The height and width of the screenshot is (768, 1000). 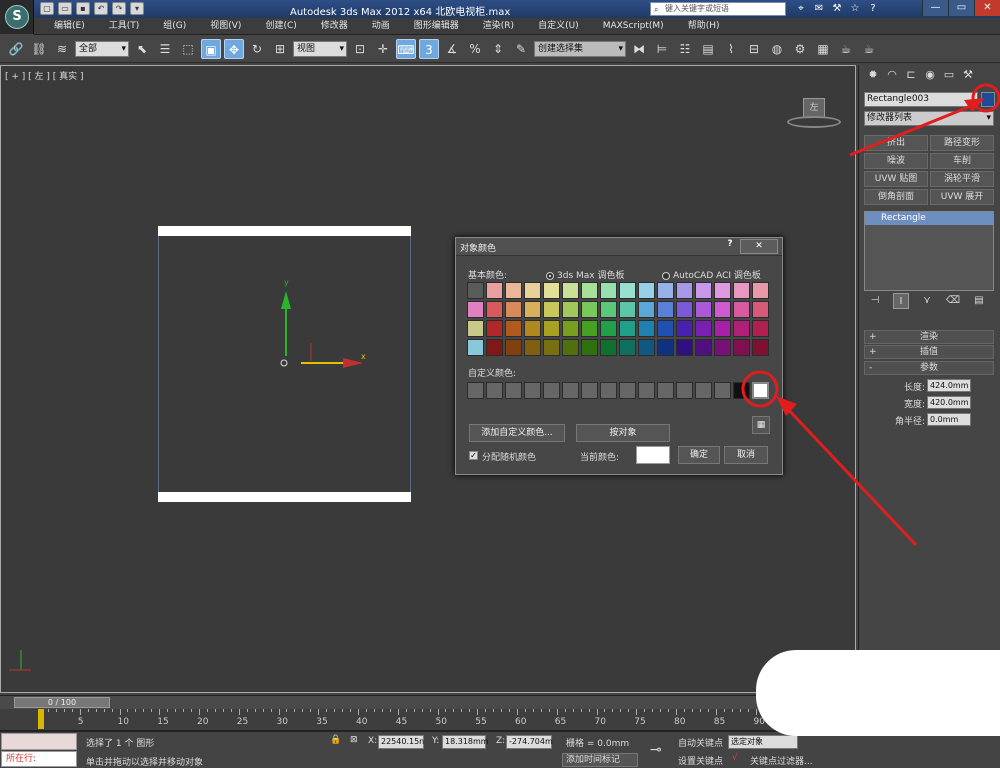 What do you see at coordinates (949, 402) in the screenshot?
I see `width-input: 420.0mm` at bounding box center [949, 402].